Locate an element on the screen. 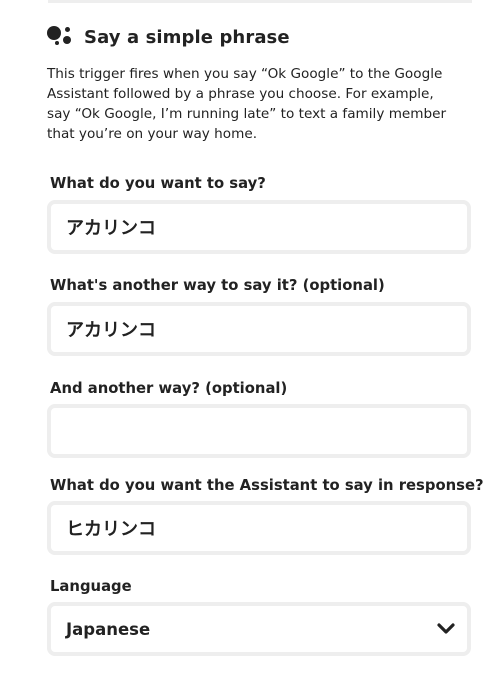 This screenshot has width=500, height=674. phrase-input-value: アカリンコ is located at coordinates (111, 228).